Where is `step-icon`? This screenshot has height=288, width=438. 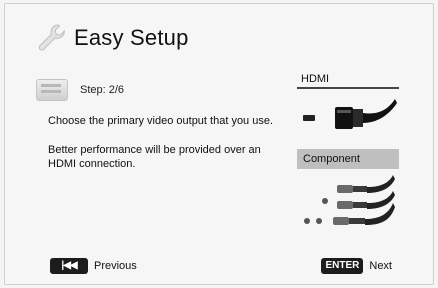 step-icon is located at coordinates (52, 90).